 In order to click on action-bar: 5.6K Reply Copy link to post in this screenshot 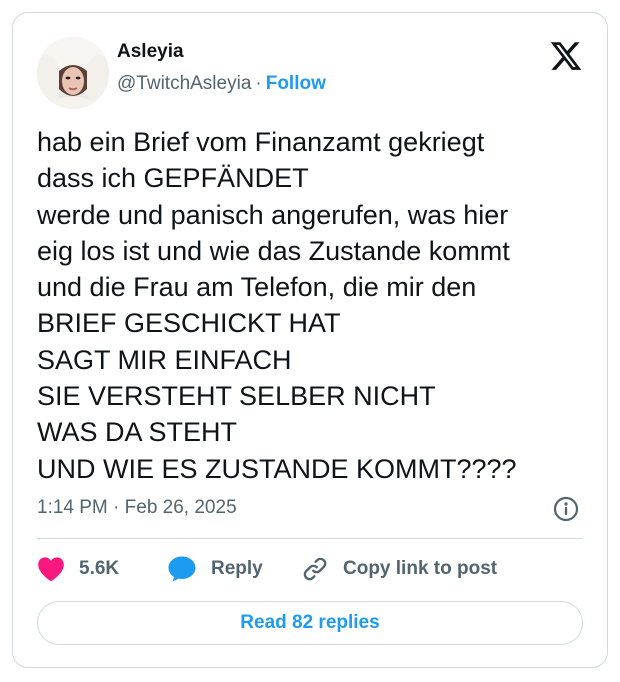, I will do `click(267, 569)`.